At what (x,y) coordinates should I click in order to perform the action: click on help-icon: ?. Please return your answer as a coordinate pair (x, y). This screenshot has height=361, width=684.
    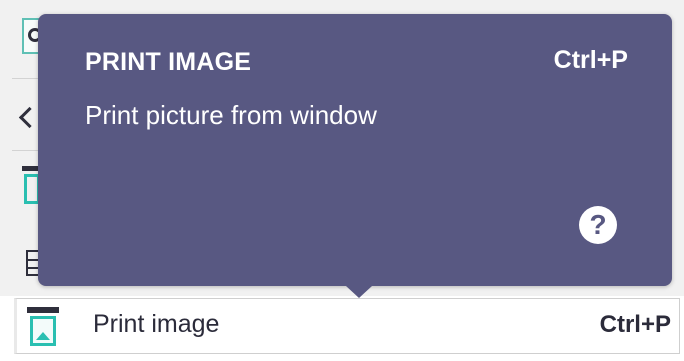
    Looking at the image, I should click on (598, 225).